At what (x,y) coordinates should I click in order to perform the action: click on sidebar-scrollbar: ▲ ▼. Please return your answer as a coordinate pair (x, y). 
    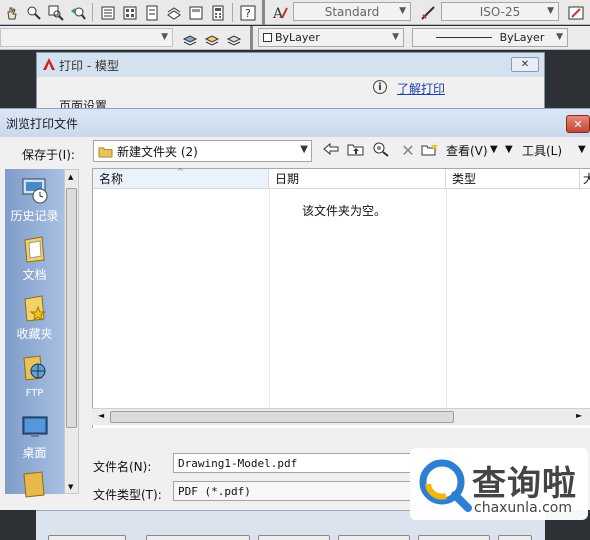
    Looking at the image, I should click on (71, 331).